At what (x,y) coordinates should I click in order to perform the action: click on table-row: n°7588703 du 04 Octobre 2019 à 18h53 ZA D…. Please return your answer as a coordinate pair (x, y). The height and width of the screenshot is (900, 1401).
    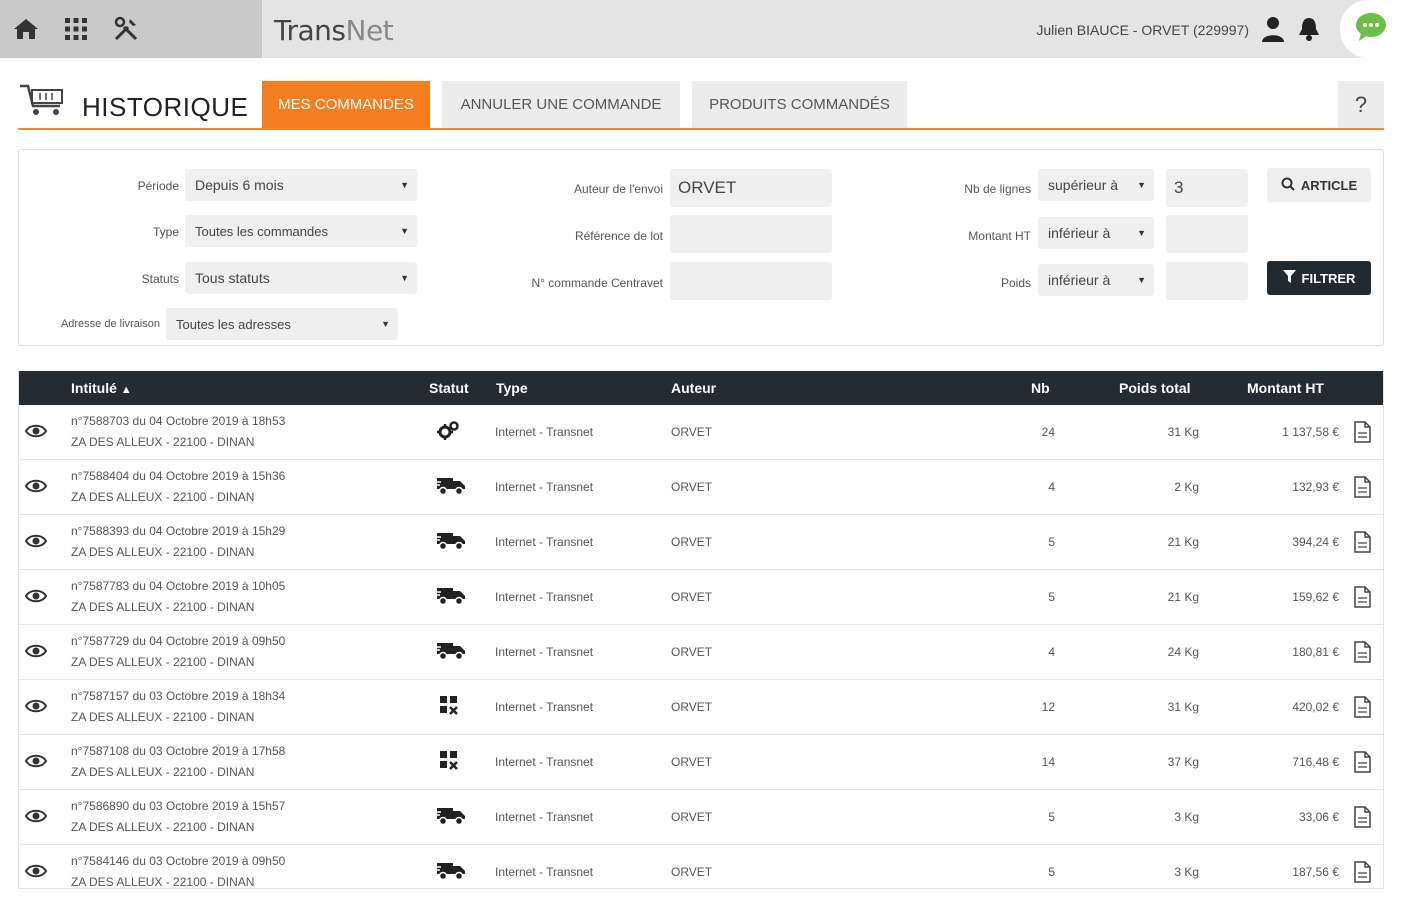
    Looking at the image, I should click on (701, 432).